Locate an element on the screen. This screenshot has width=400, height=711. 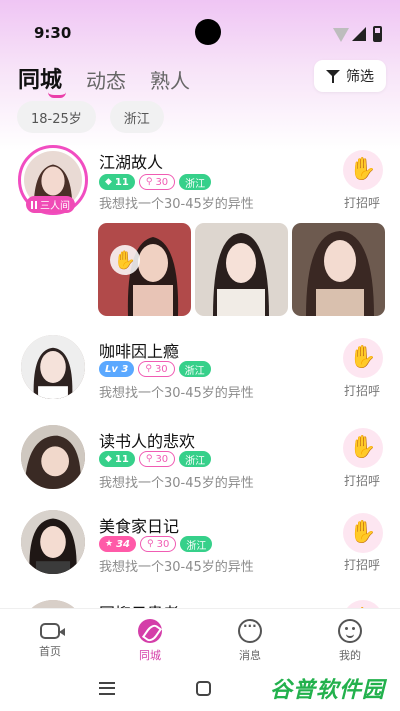
system-nav-bar: 谷普软件园 is located at coordinates (200, 689).